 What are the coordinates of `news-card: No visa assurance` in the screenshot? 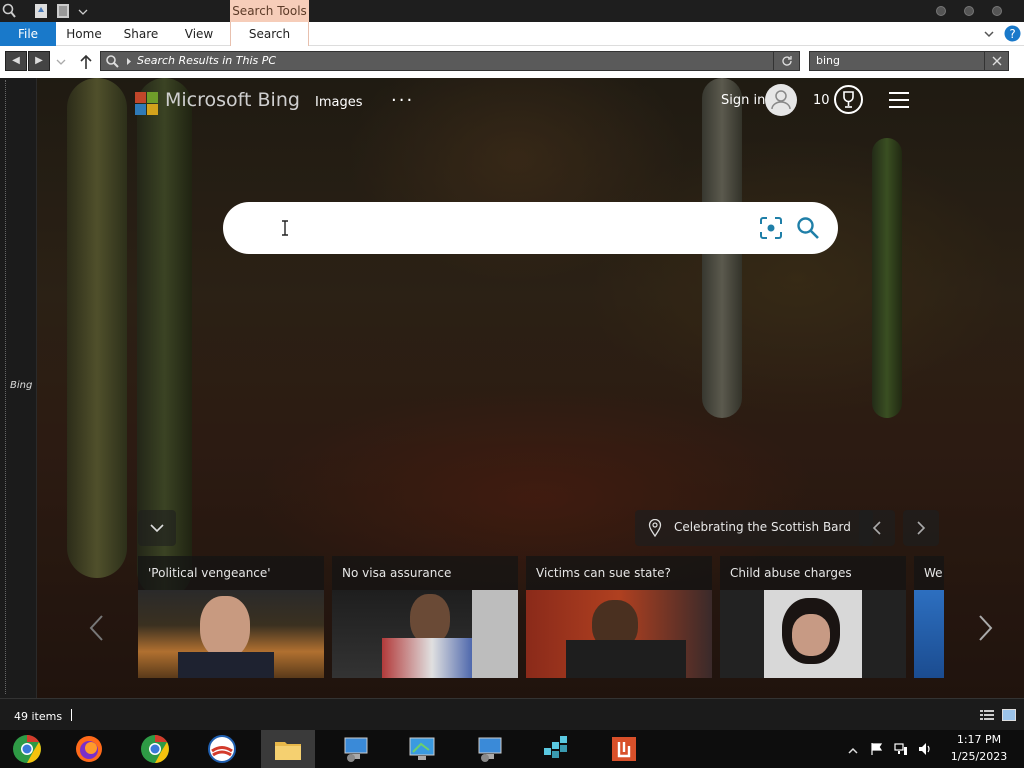 It's located at (425, 617).